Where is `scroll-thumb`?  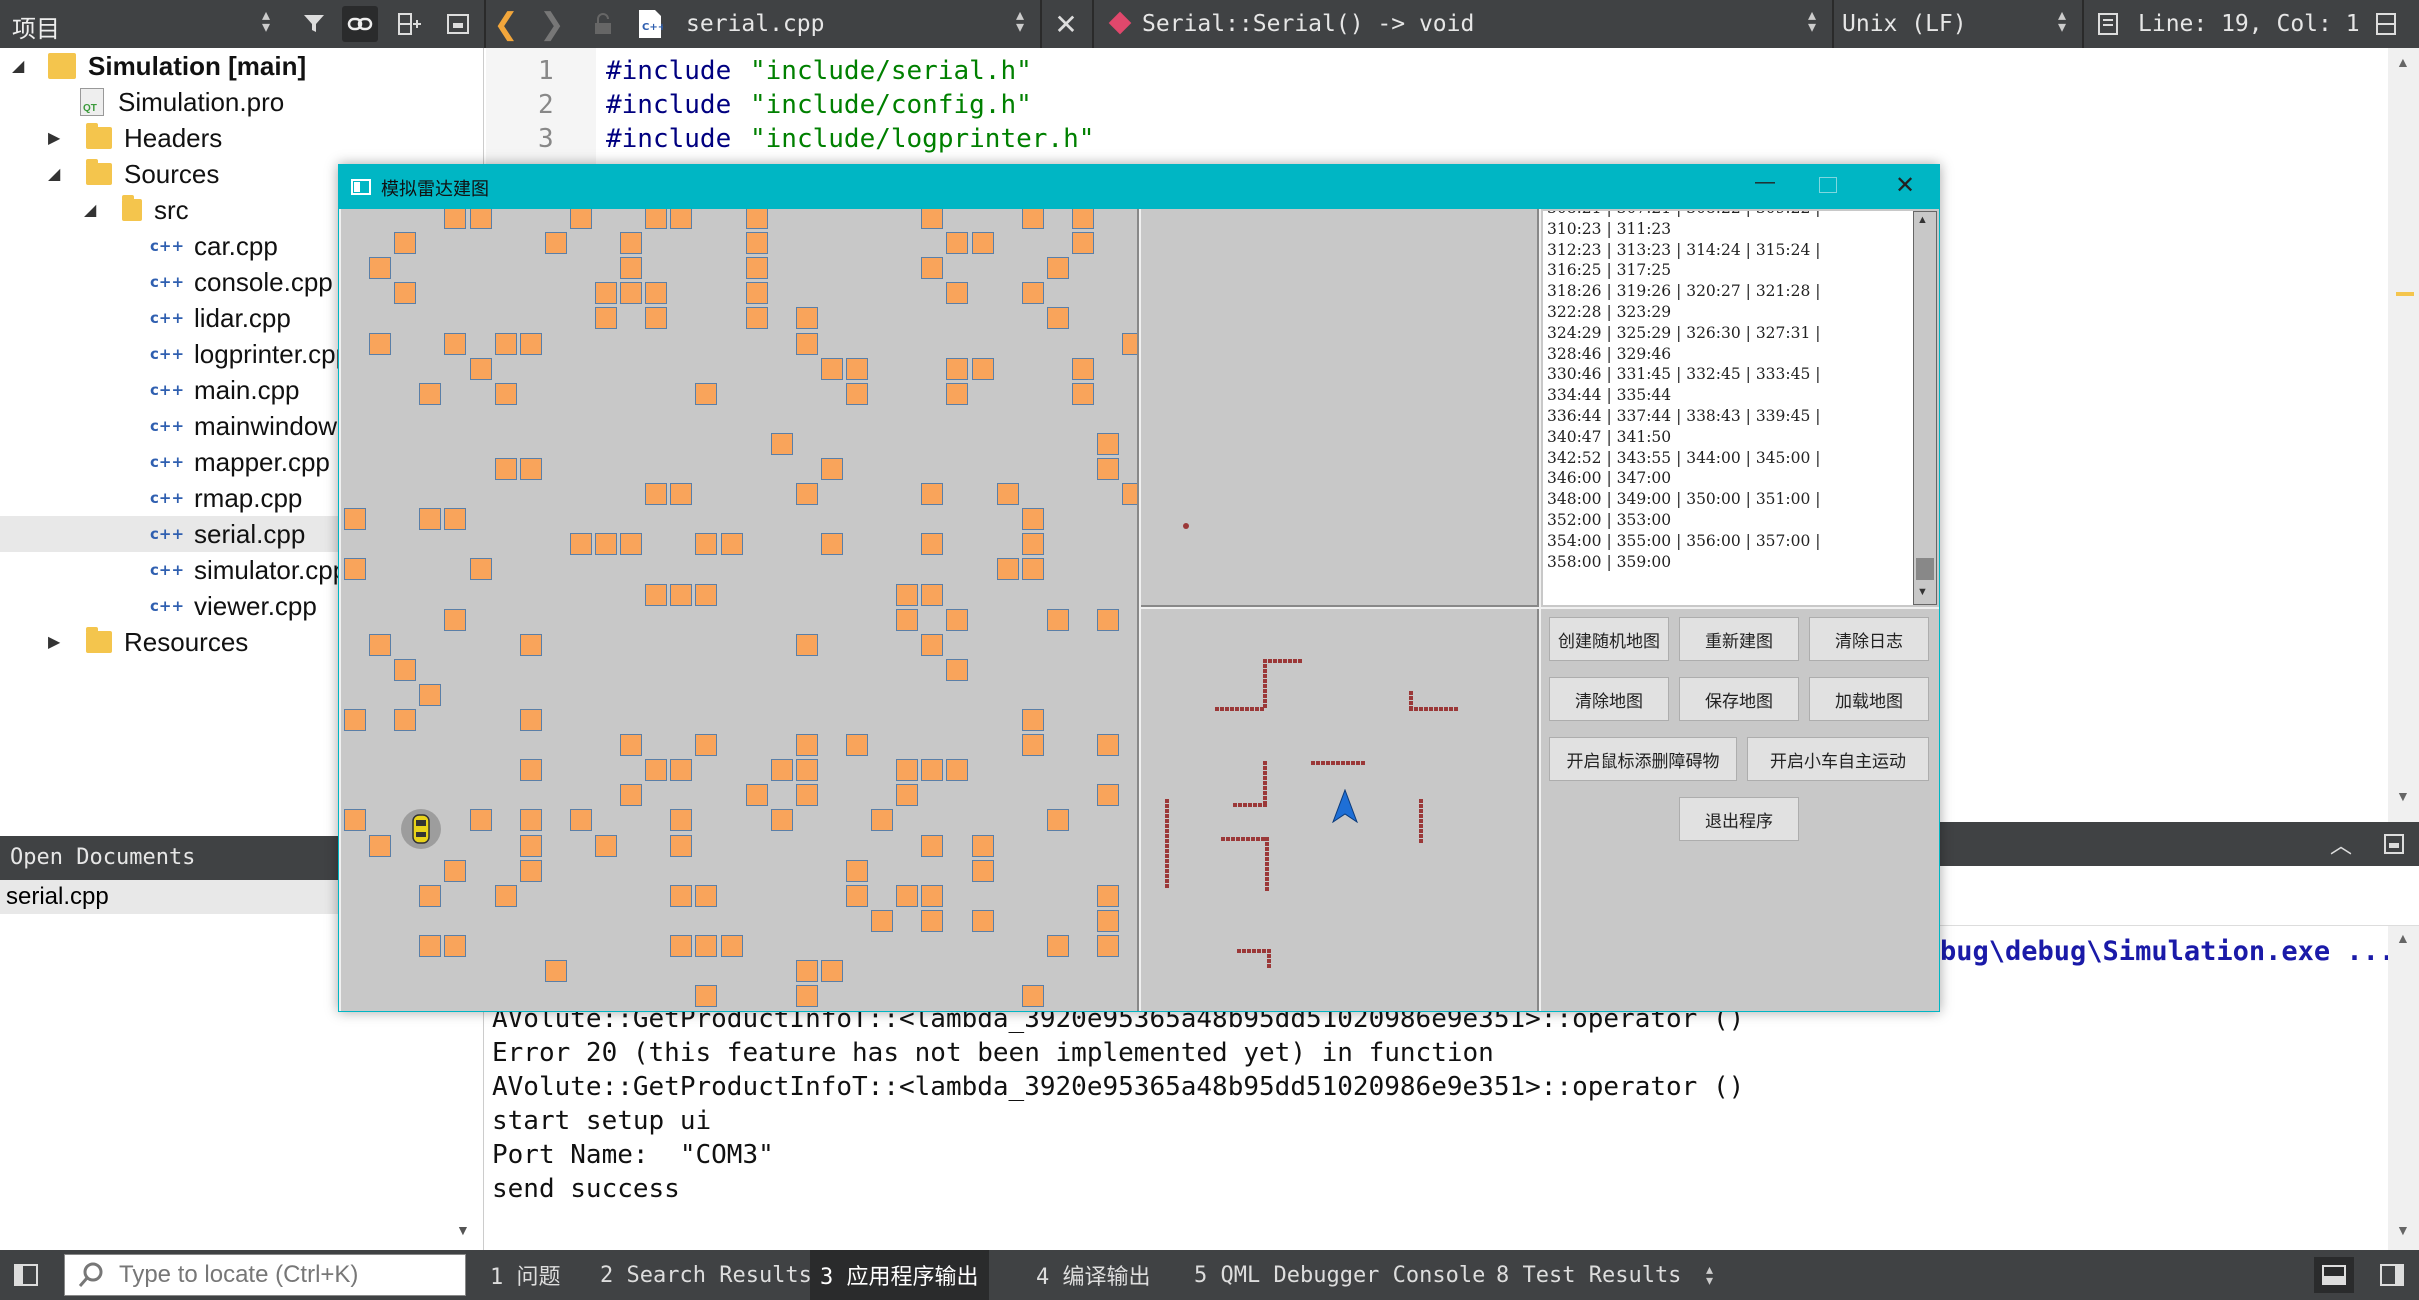 scroll-thumb is located at coordinates (1925, 569).